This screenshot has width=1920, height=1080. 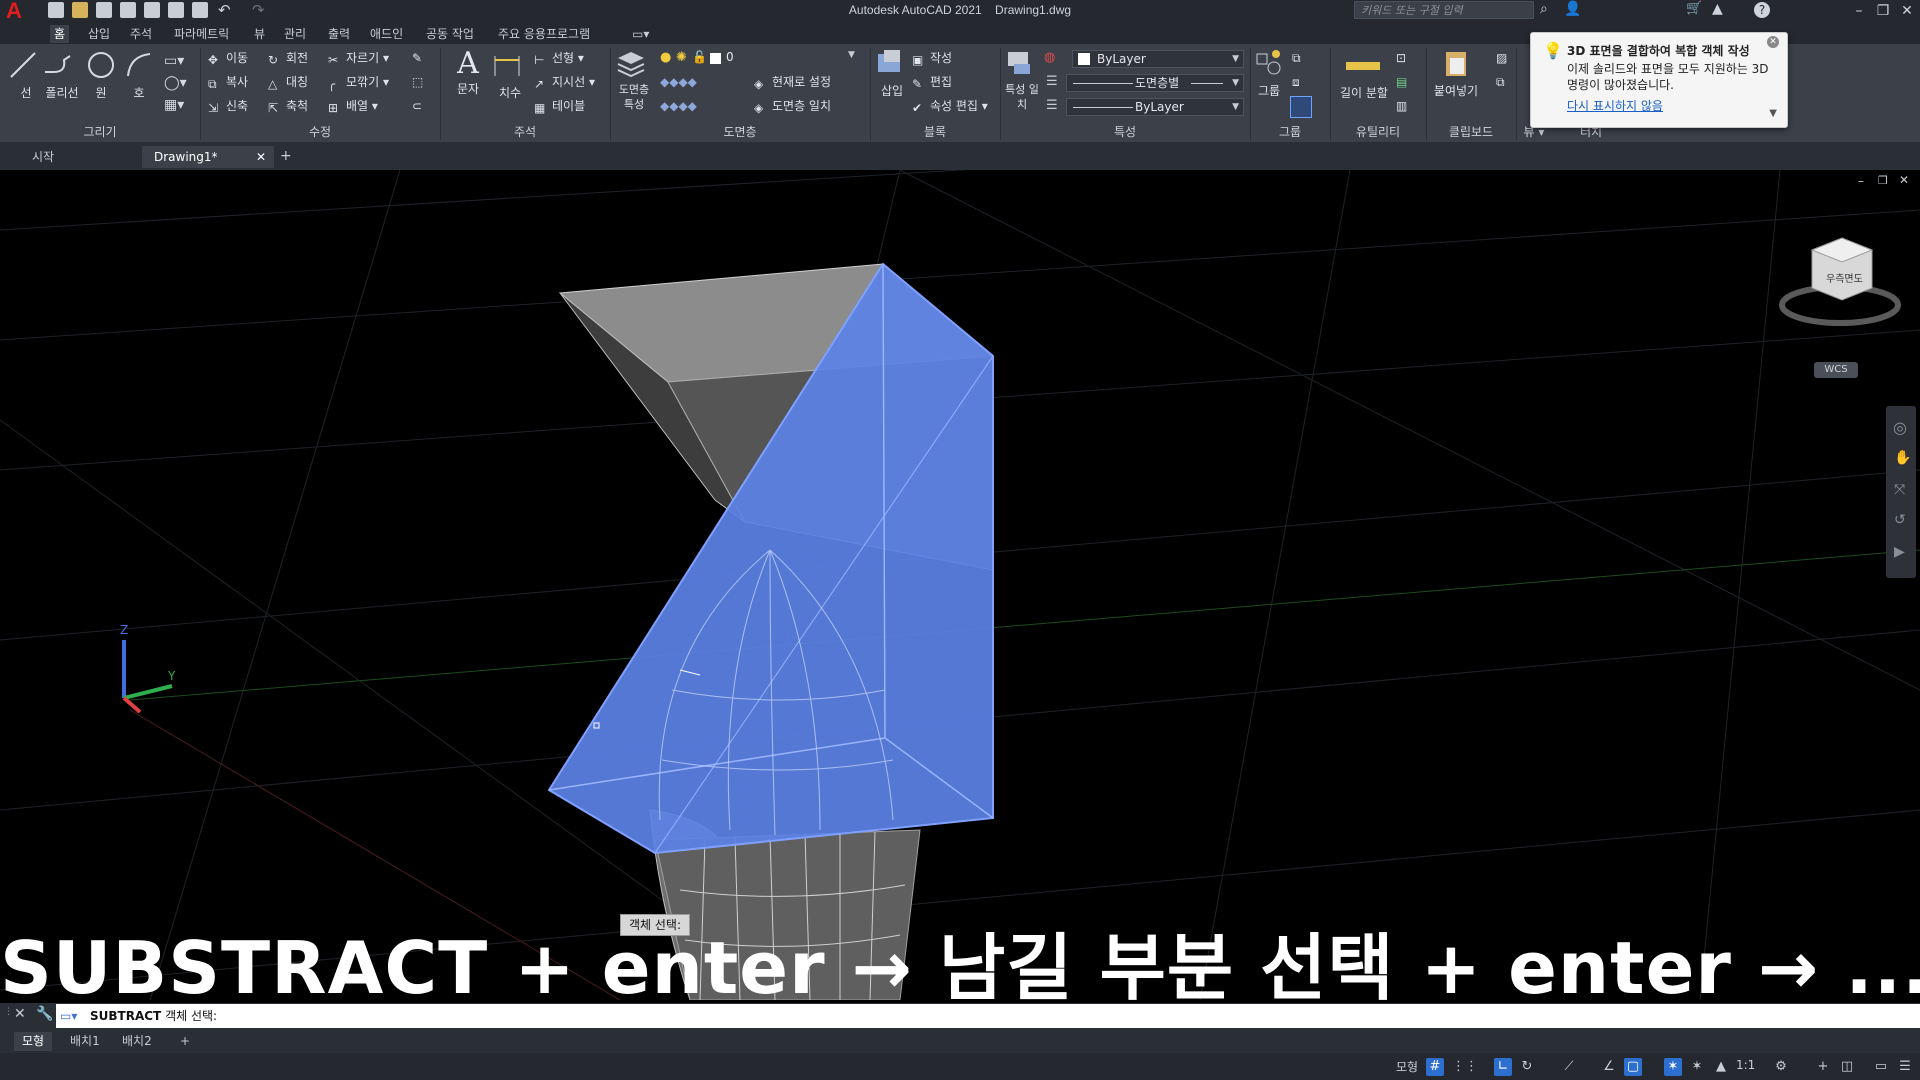 I want to click on search-icon: ⌕, so click(x=1544, y=9).